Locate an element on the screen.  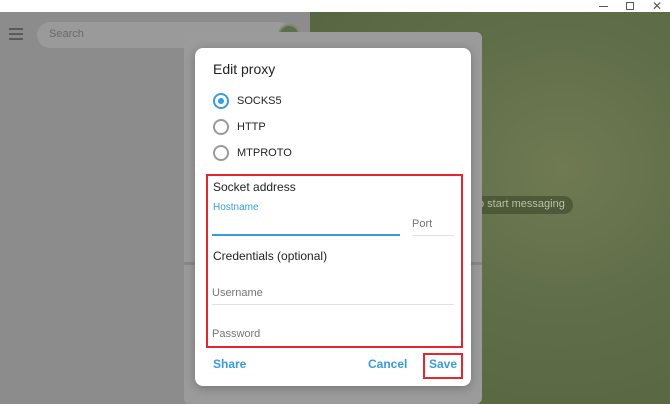
socket-address-heading: Socket address is located at coordinates (254, 187).